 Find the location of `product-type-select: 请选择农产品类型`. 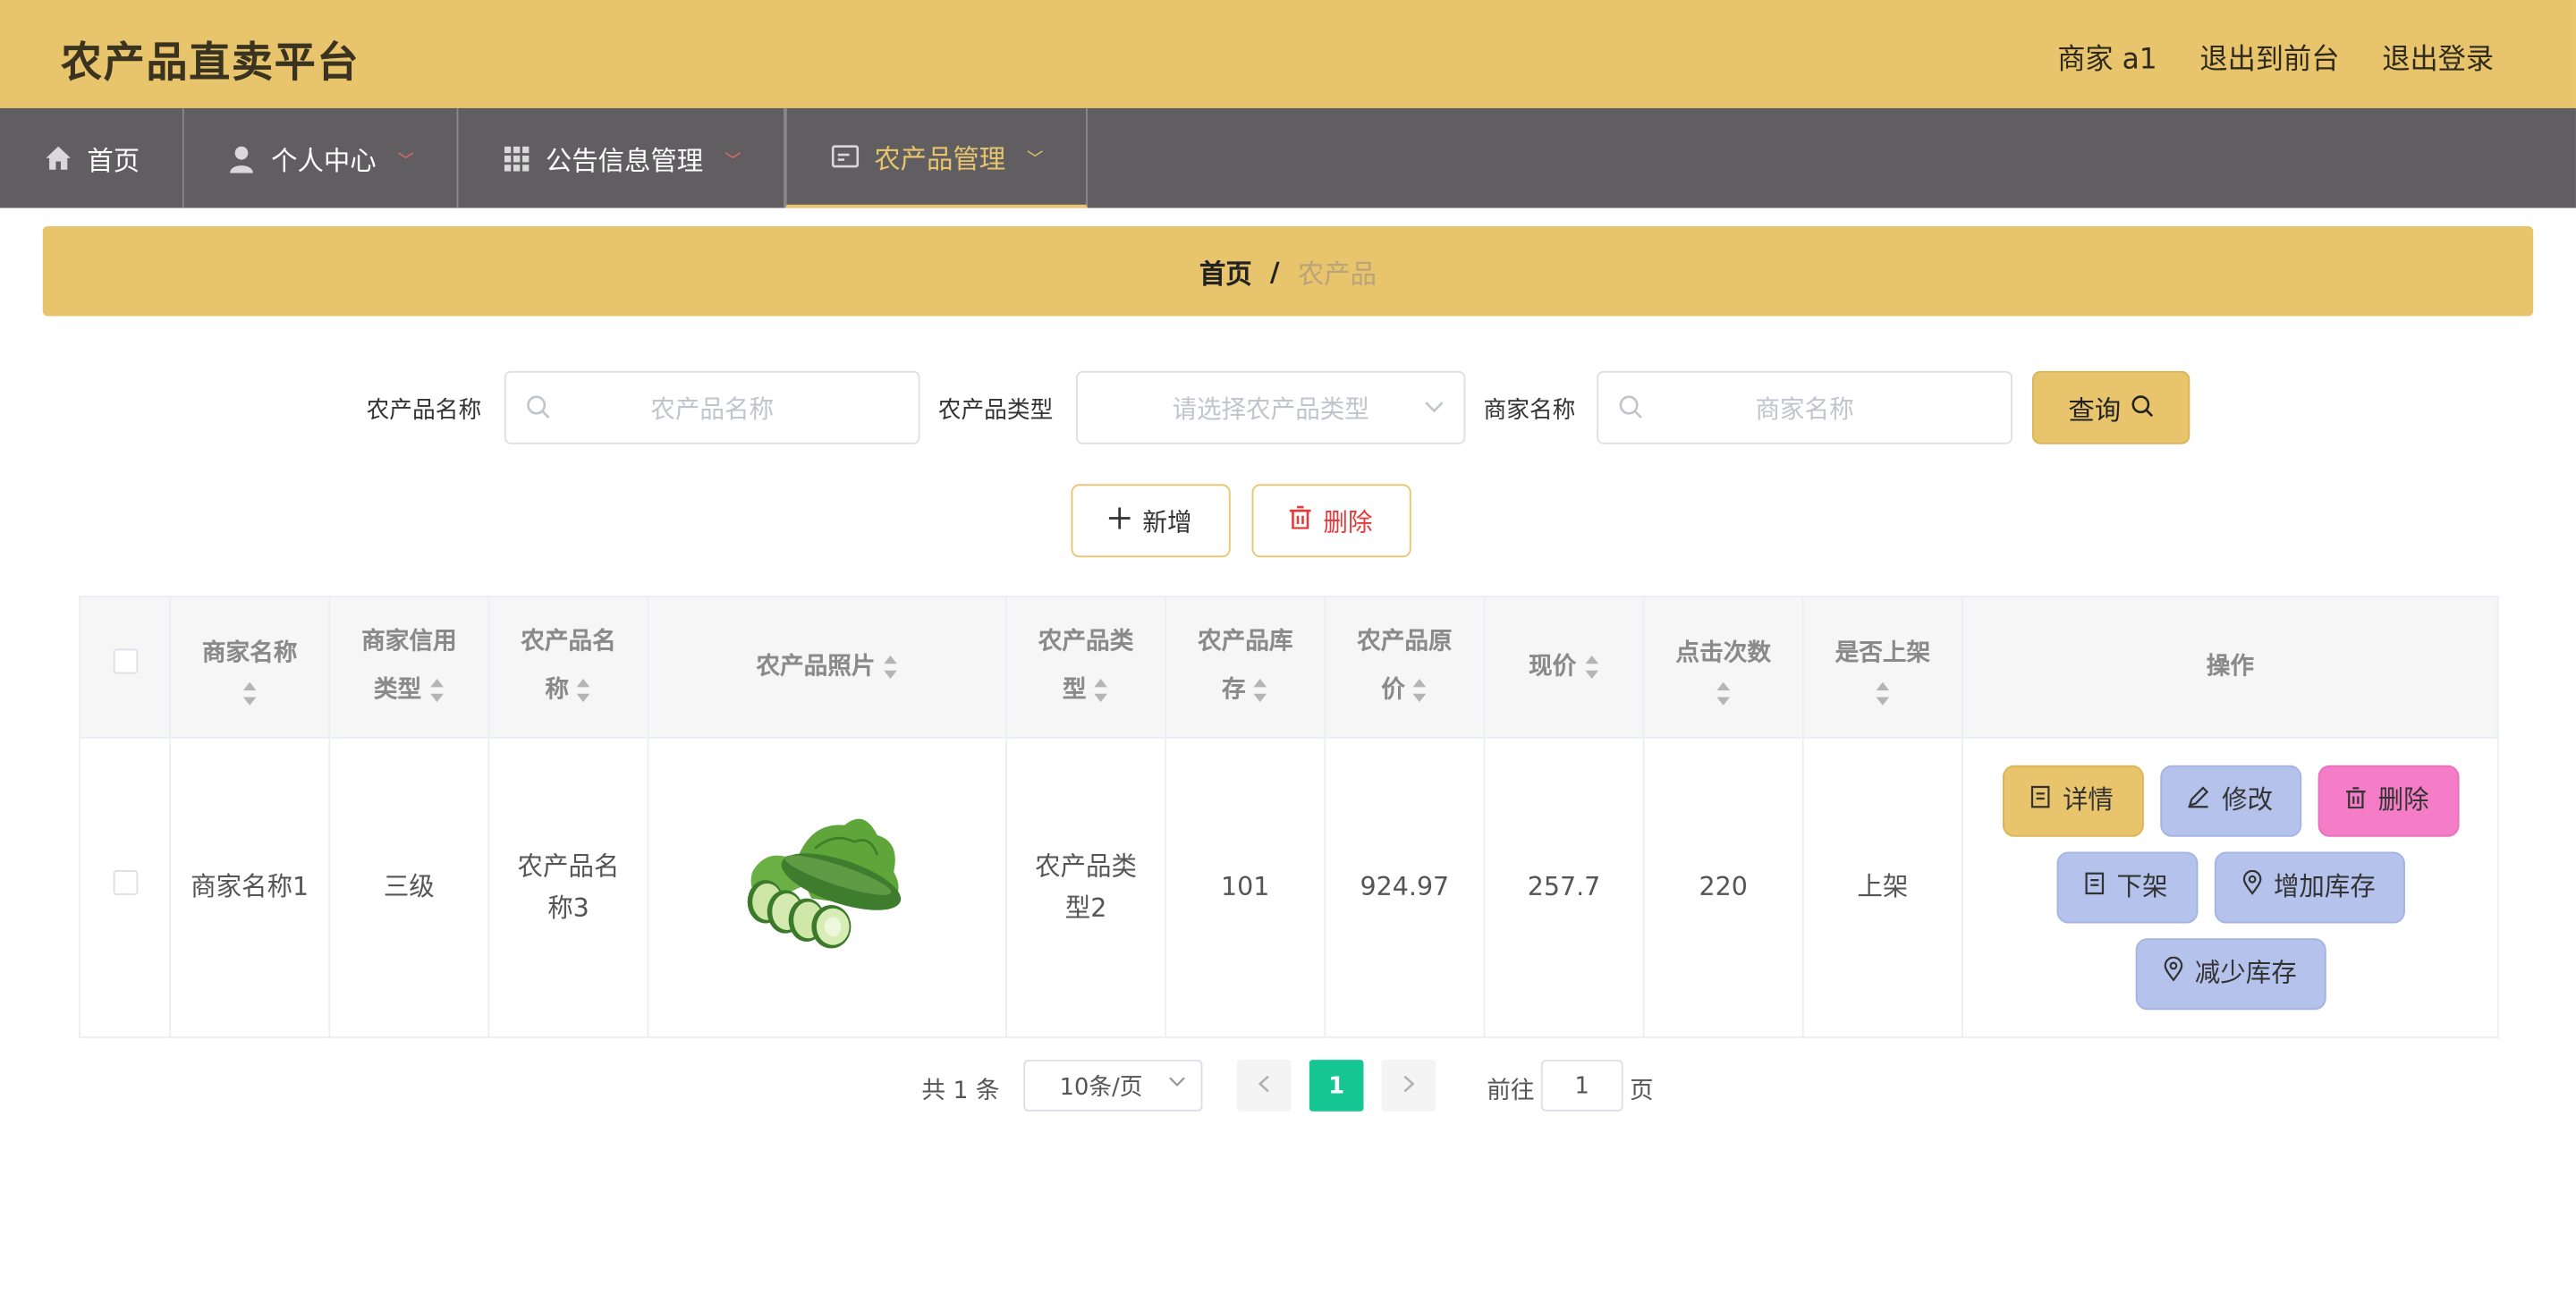

product-type-select: 请选择农产品类型 is located at coordinates (1271, 407).